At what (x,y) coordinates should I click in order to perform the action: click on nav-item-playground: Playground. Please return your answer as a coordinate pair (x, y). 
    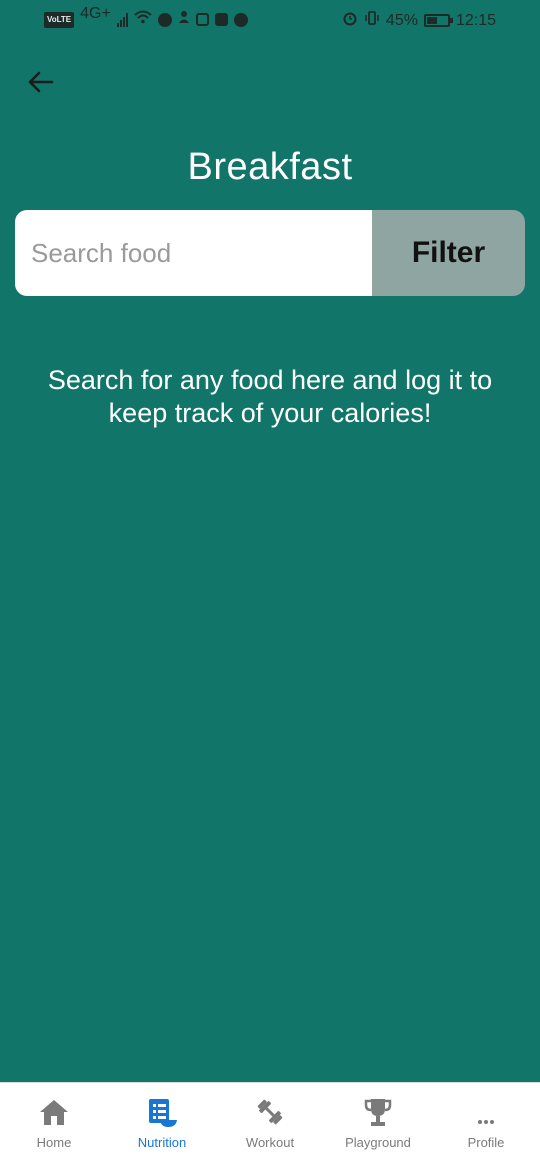
    Looking at the image, I should click on (378, 1119).